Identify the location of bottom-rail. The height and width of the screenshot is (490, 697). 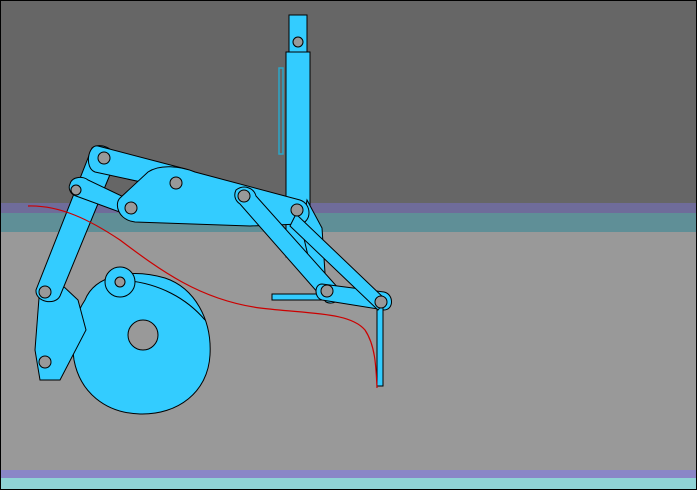
(348, 474).